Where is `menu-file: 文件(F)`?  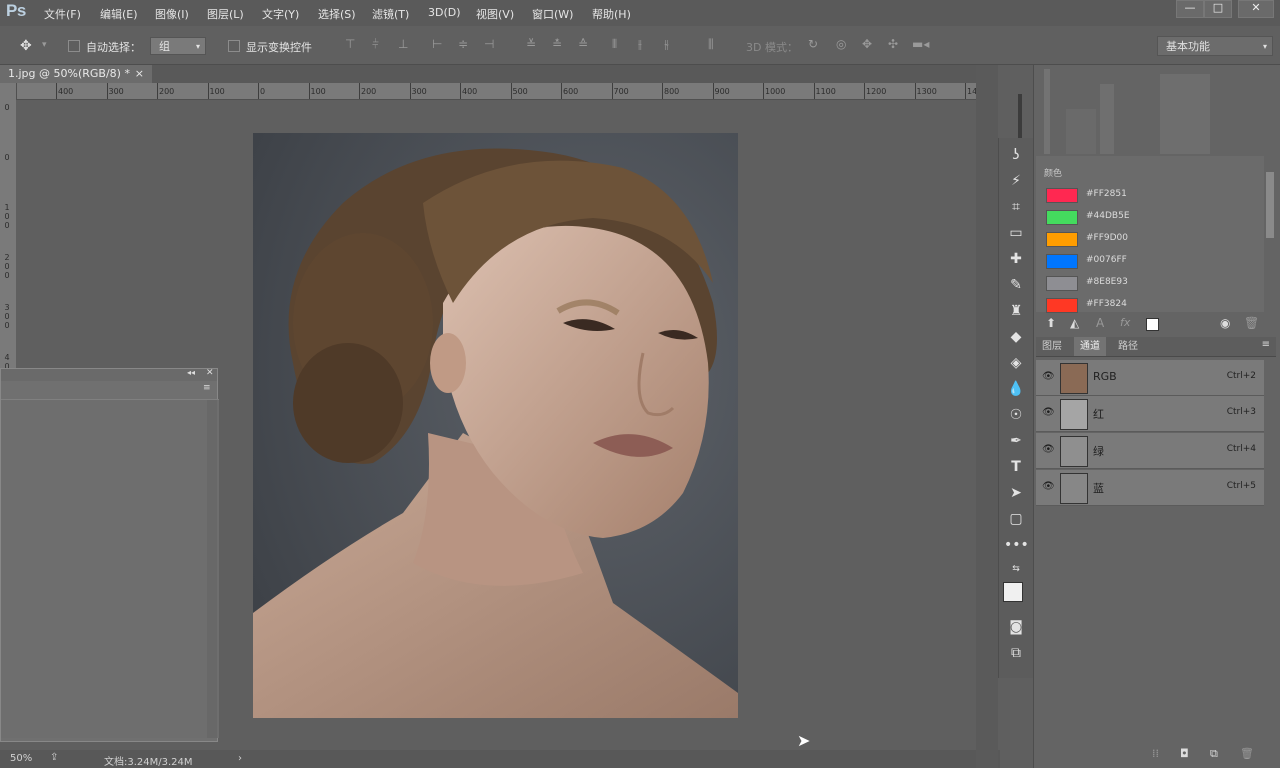 menu-file: 文件(F) is located at coordinates (62, 14).